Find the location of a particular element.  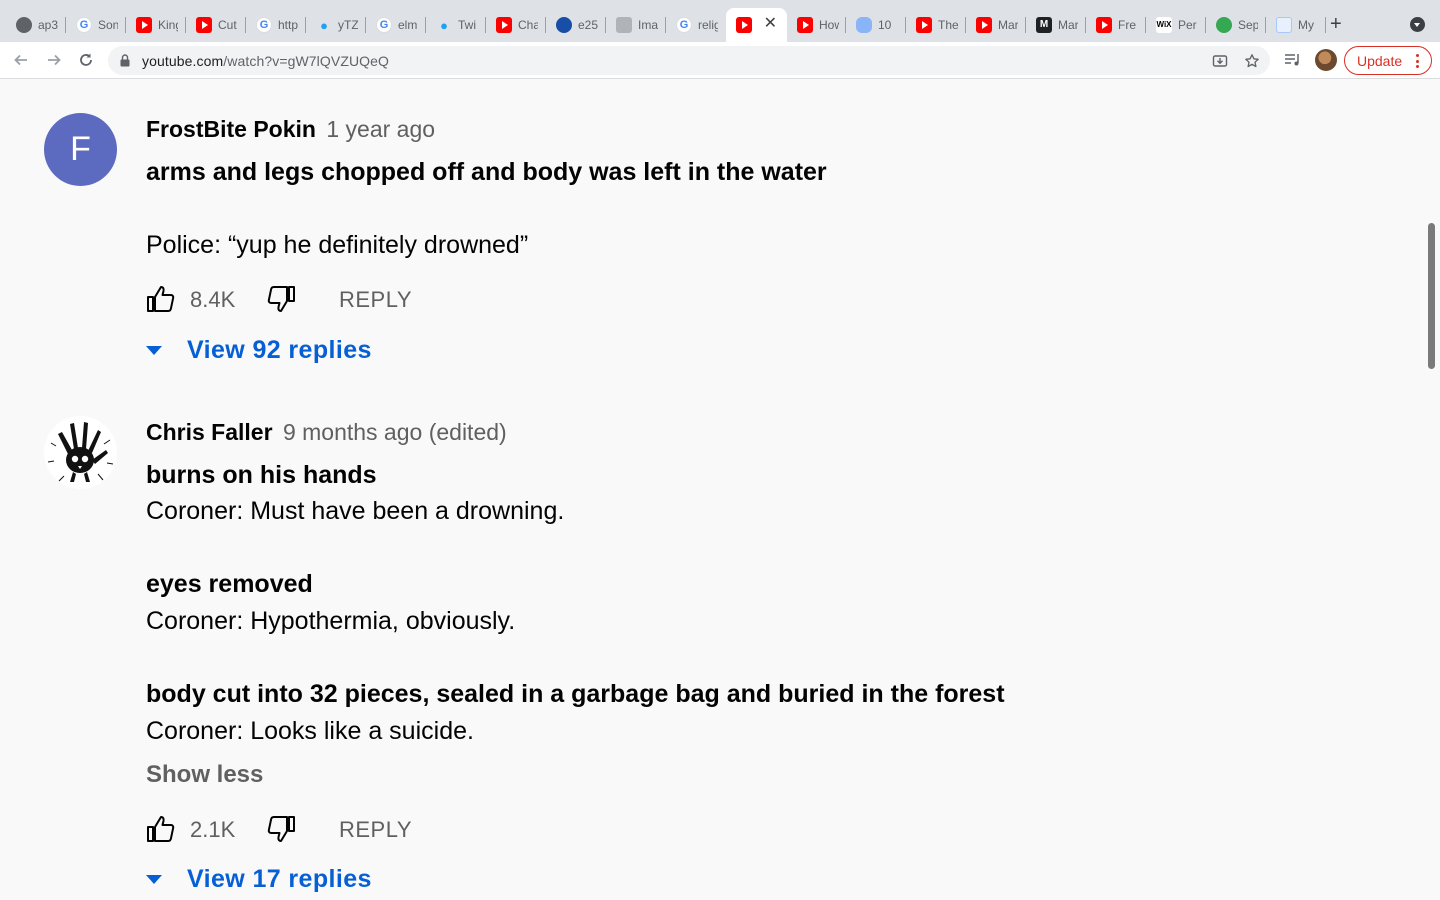

browser-tab: How is located at coordinates (816, 25).